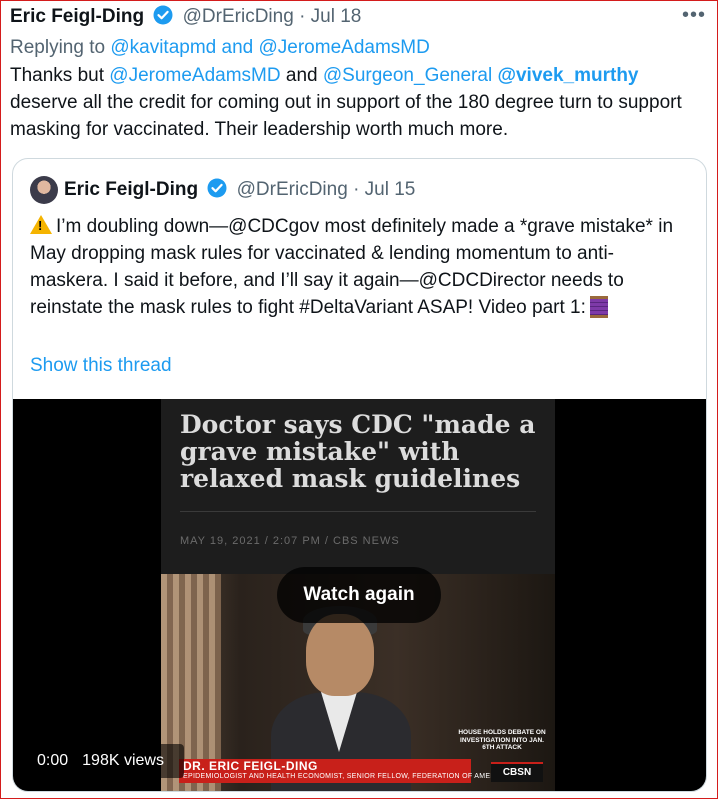 The width and height of the screenshot is (718, 799). I want to click on show-thread-link: Show this thread, so click(101, 366).